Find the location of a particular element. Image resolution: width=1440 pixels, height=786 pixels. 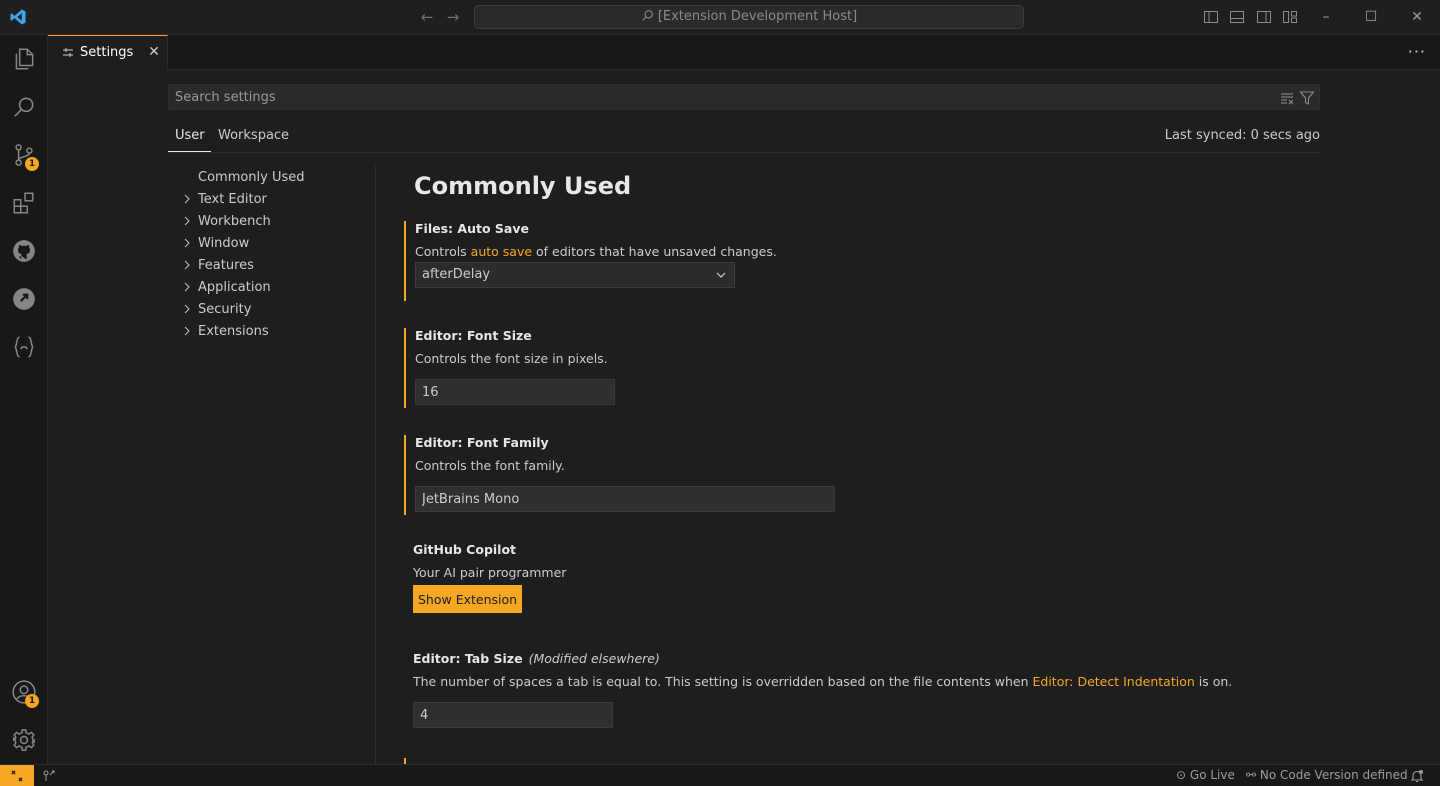

github-button is located at coordinates (24, 251).